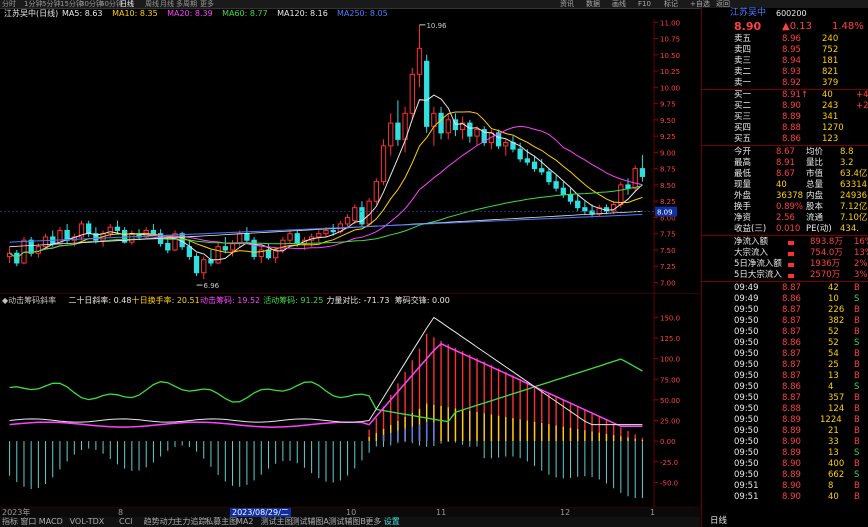 The width and height of the screenshot is (868, 527). I want to click on toolbar-item-4: 标记, so click(671, 4).